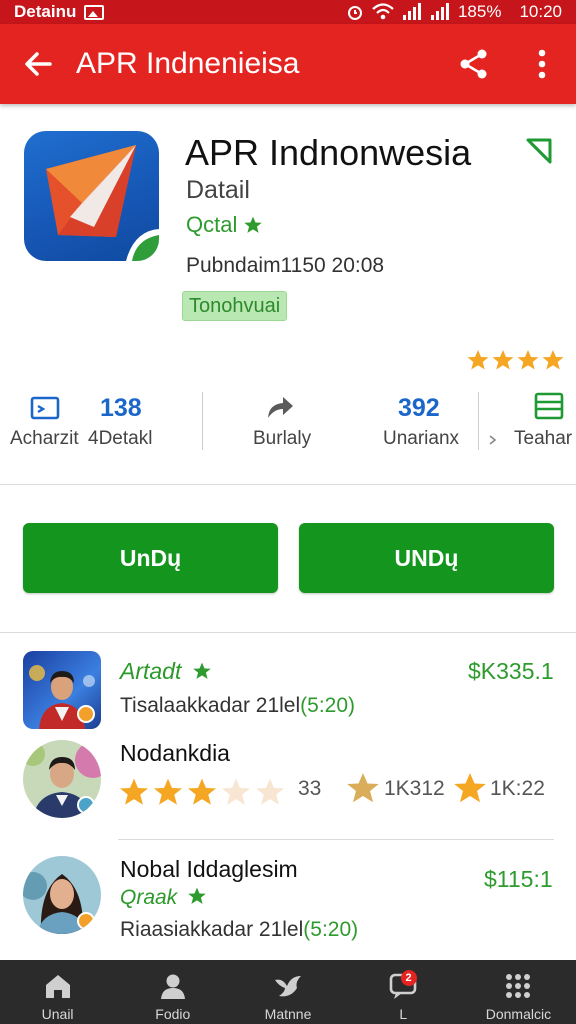 The width and height of the screenshot is (576, 1024). I want to click on star-empty-icon, so click(236, 791).